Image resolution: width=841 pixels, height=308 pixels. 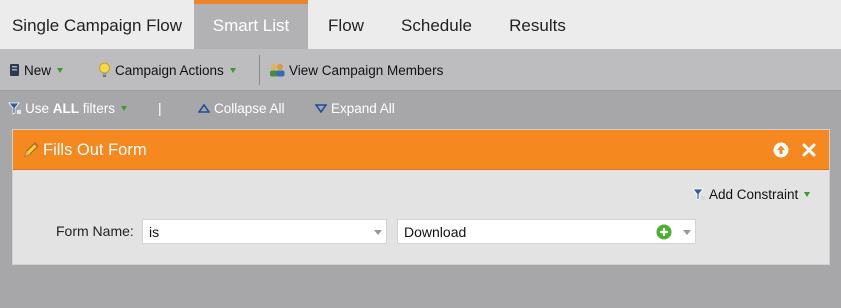 What do you see at coordinates (537, 24) in the screenshot?
I see `tab-results: Results` at bounding box center [537, 24].